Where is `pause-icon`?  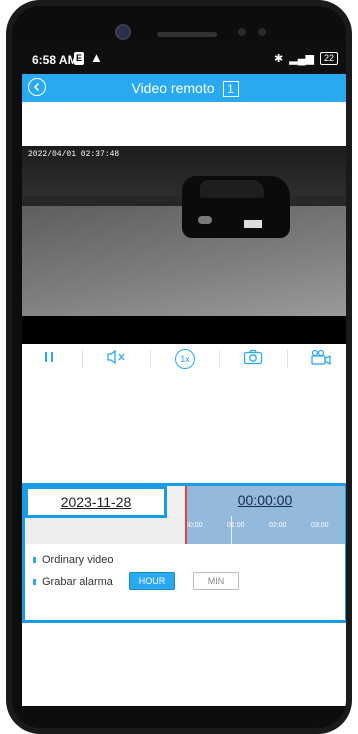
pause-icon is located at coordinates (48, 357).